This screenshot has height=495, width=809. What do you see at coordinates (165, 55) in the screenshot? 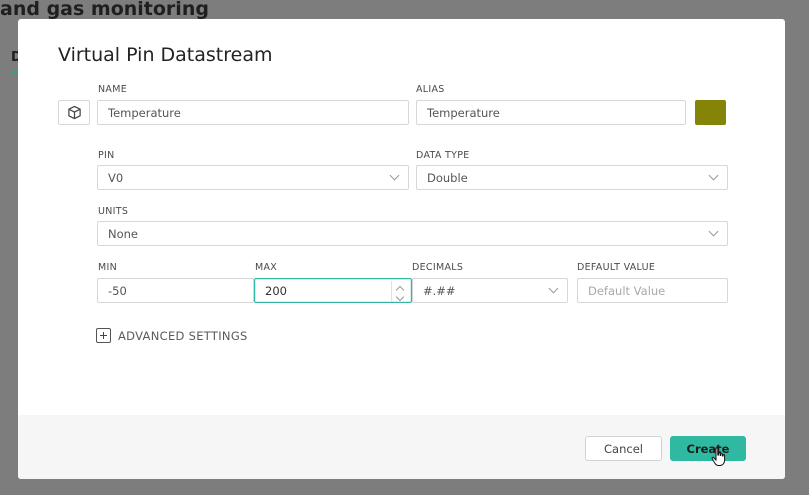
I see `modal-title: Virtual Pin Datastream` at bounding box center [165, 55].